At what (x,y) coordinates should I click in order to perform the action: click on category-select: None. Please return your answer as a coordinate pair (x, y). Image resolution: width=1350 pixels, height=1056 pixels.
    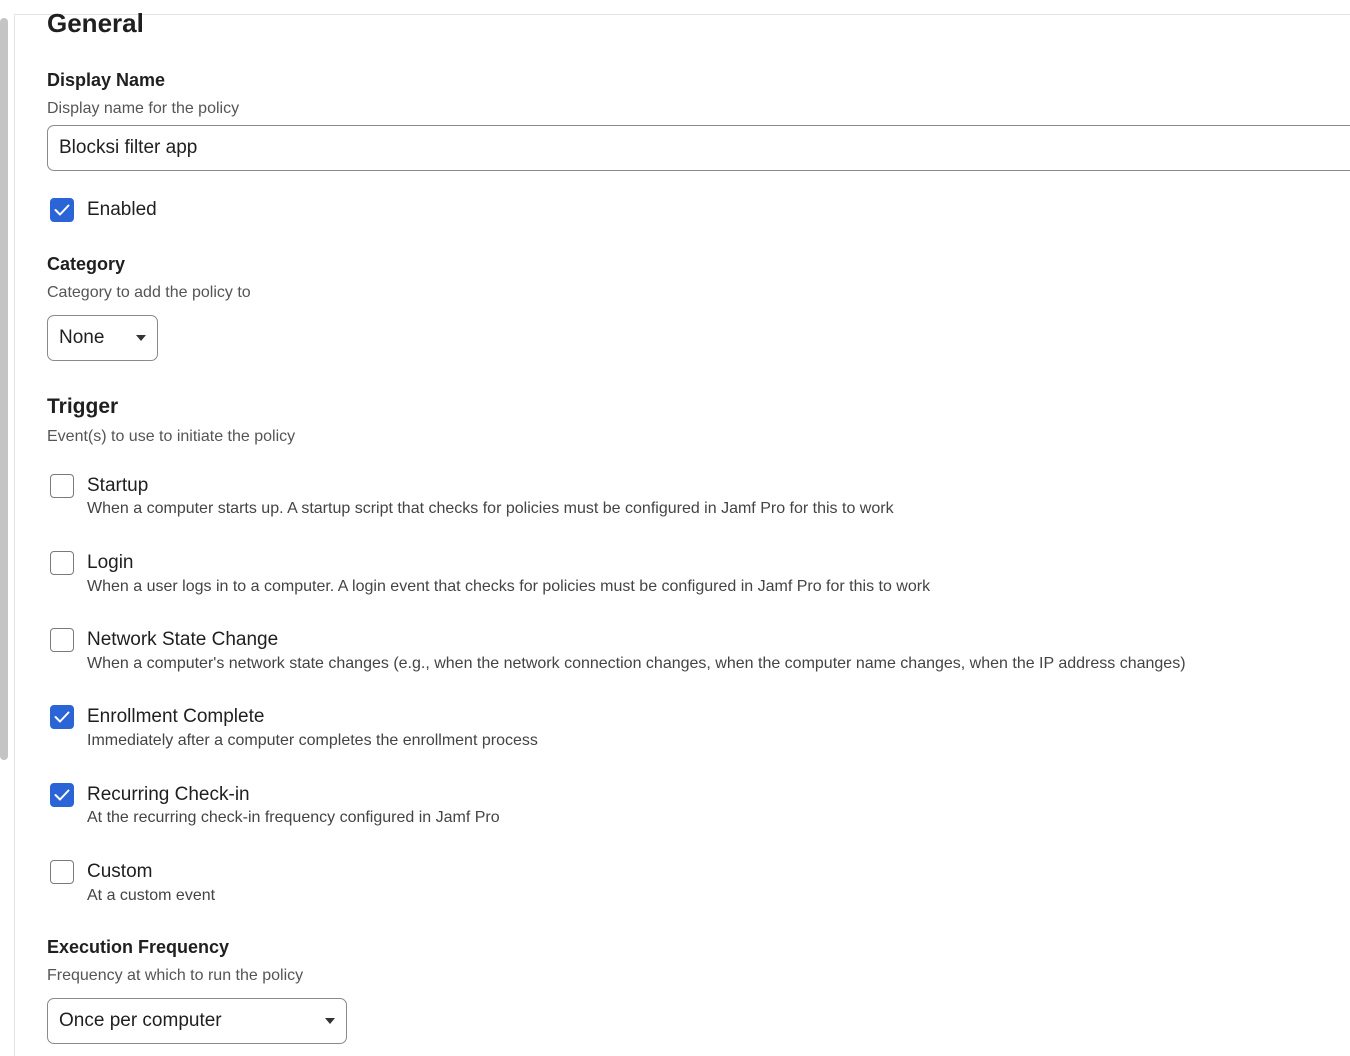
    Looking at the image, I should click on (102, 338).